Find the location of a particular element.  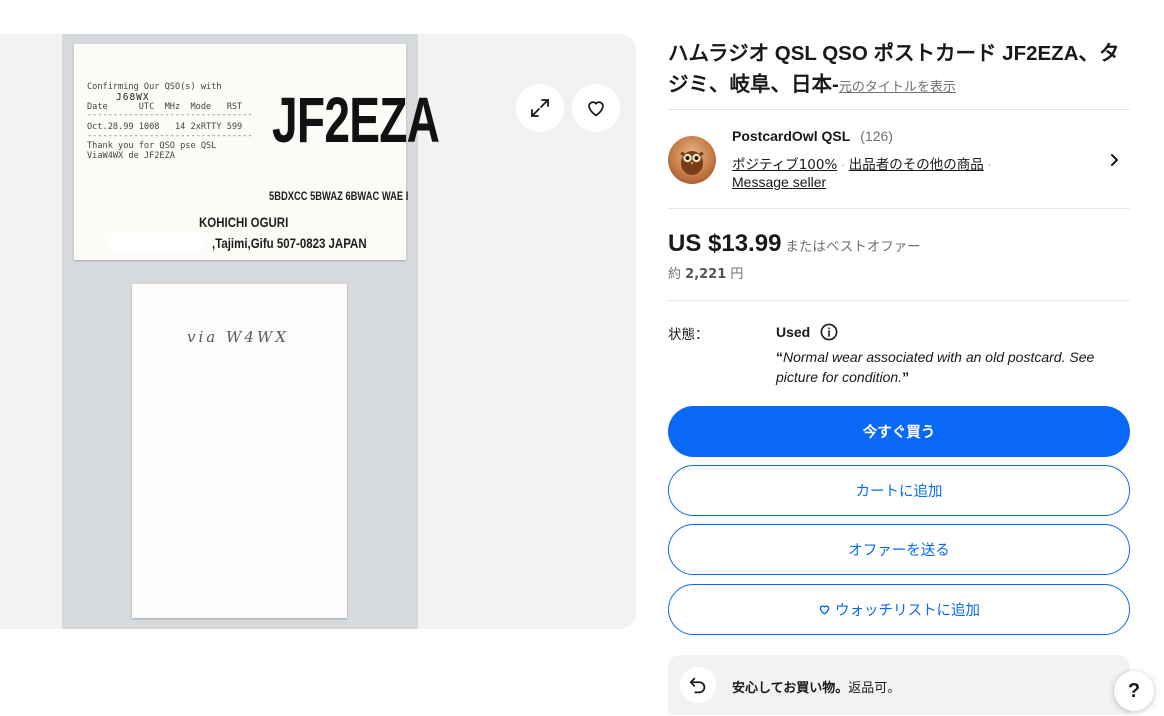

address-redaction is located at coordinates (156, 243).